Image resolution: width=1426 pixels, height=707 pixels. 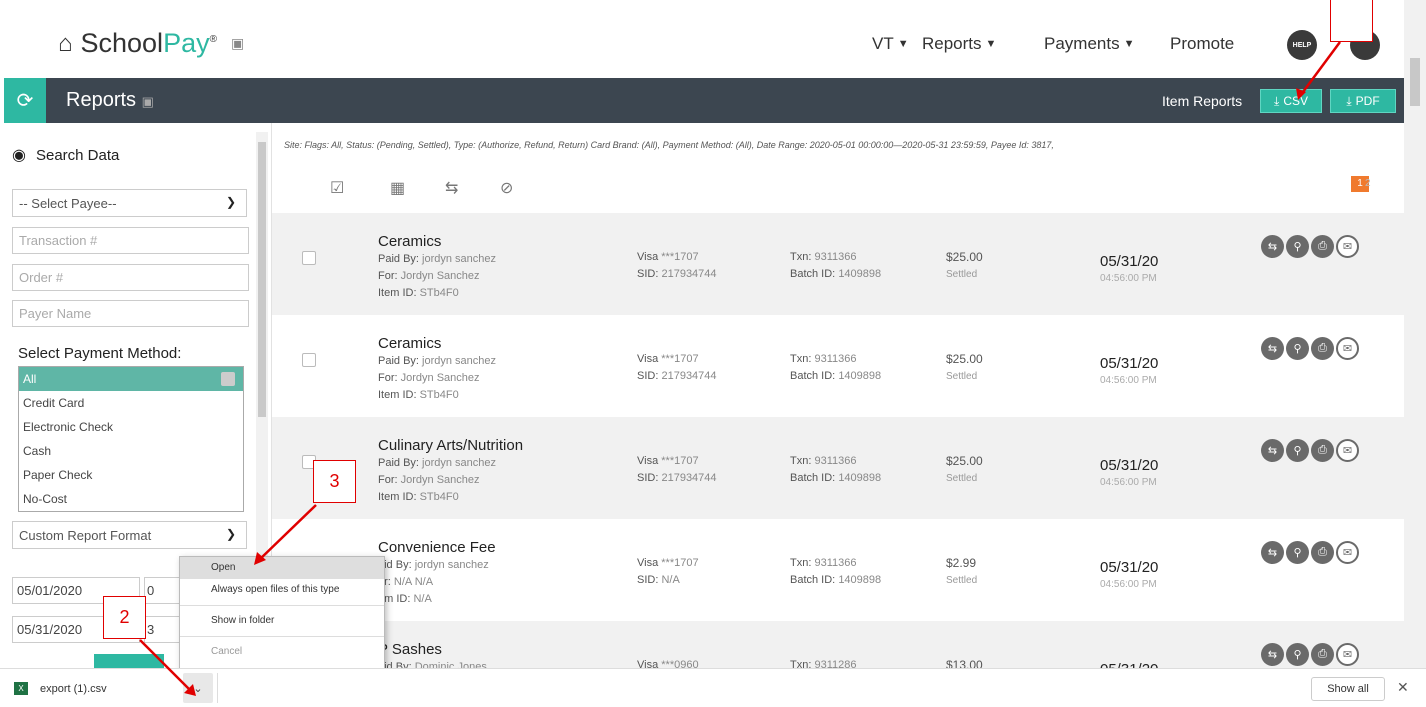 I want to click on pdf-export-button: ⤓ PDF, so click(x=1363, y=101).